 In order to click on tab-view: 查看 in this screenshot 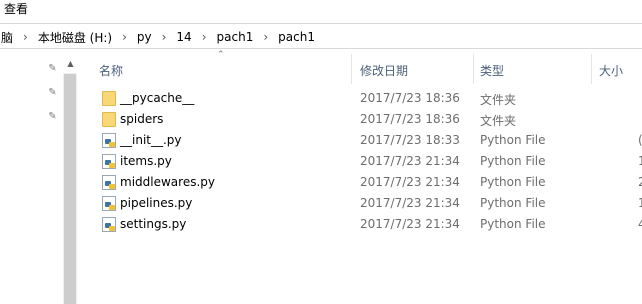, I will do `click(16, 8)`.